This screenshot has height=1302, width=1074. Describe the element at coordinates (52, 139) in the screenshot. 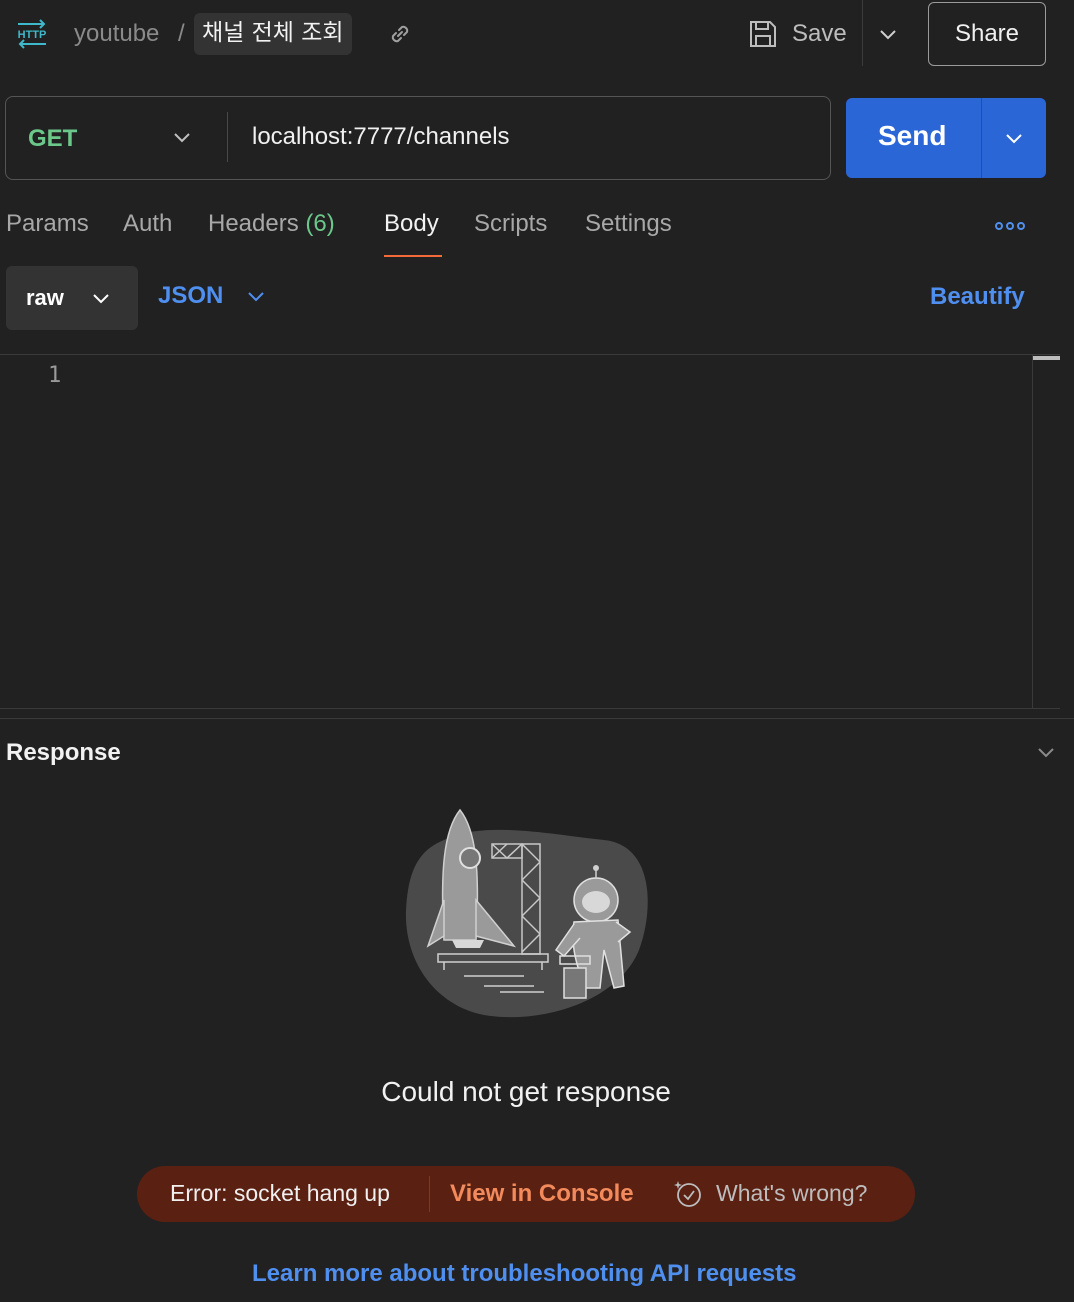

I see `method-select: GET` at that location.